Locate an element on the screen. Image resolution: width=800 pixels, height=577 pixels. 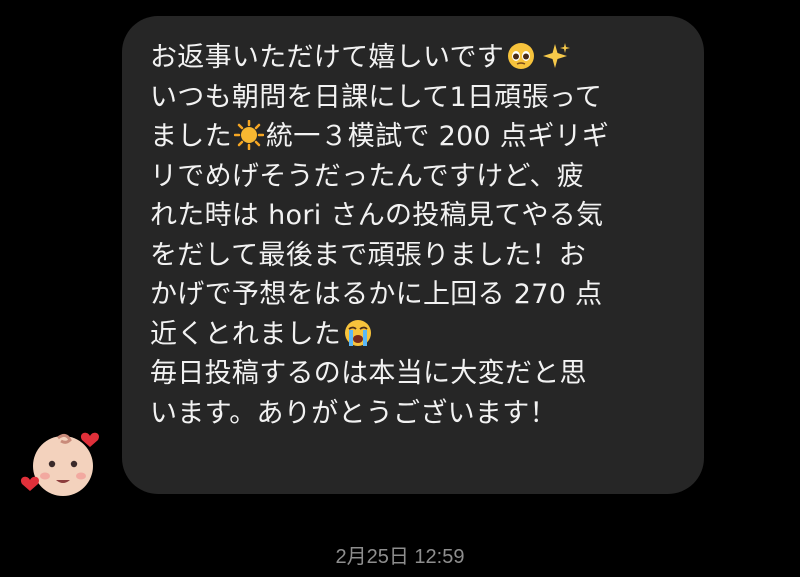
pleading-face-emoji-icon is located at coordinates (521, 56).